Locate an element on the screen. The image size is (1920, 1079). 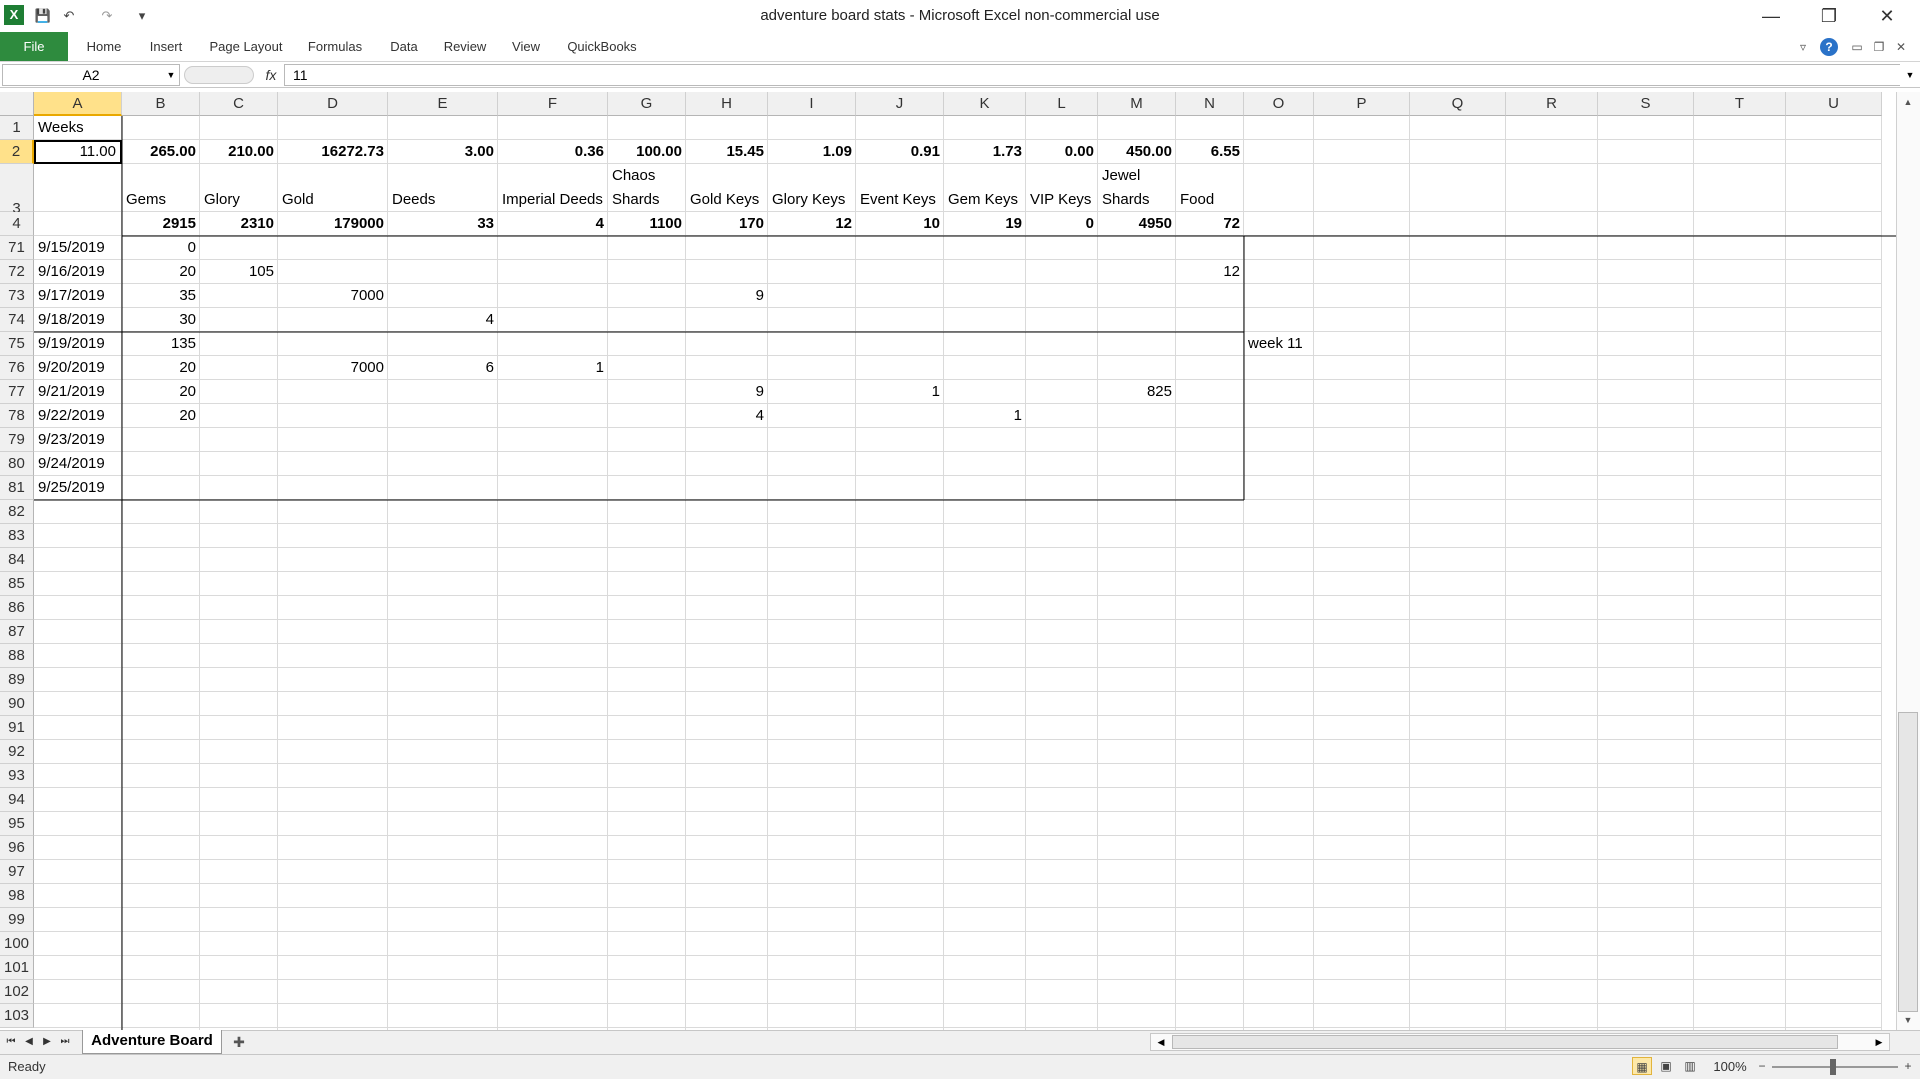
close-button: ✕ is located at coordinates (1887, 16).